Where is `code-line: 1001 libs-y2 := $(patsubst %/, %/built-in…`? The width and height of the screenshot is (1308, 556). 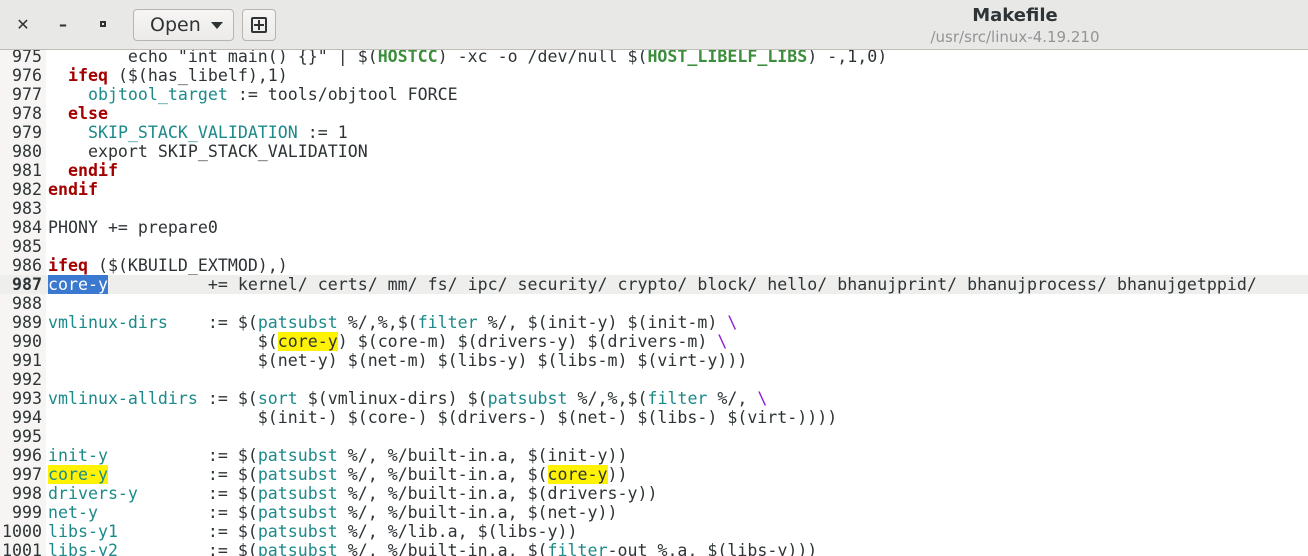
code-line: 1001 libs-y2 := $(patsubst %/, %/built-in… is located at coordinates (654, 548).